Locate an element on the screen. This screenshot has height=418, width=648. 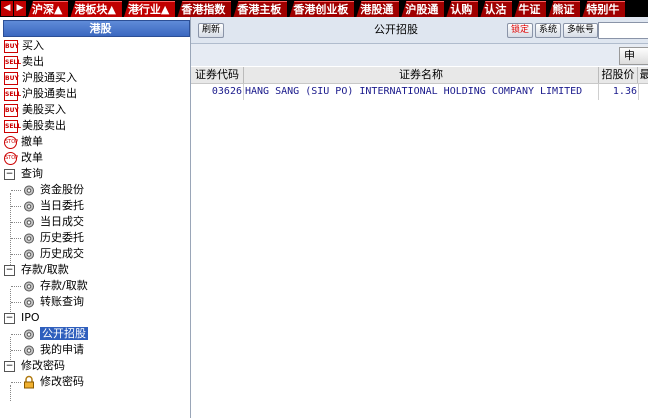
tab-hk-gem: 香港创业板 is located at coordinates (322, 9).